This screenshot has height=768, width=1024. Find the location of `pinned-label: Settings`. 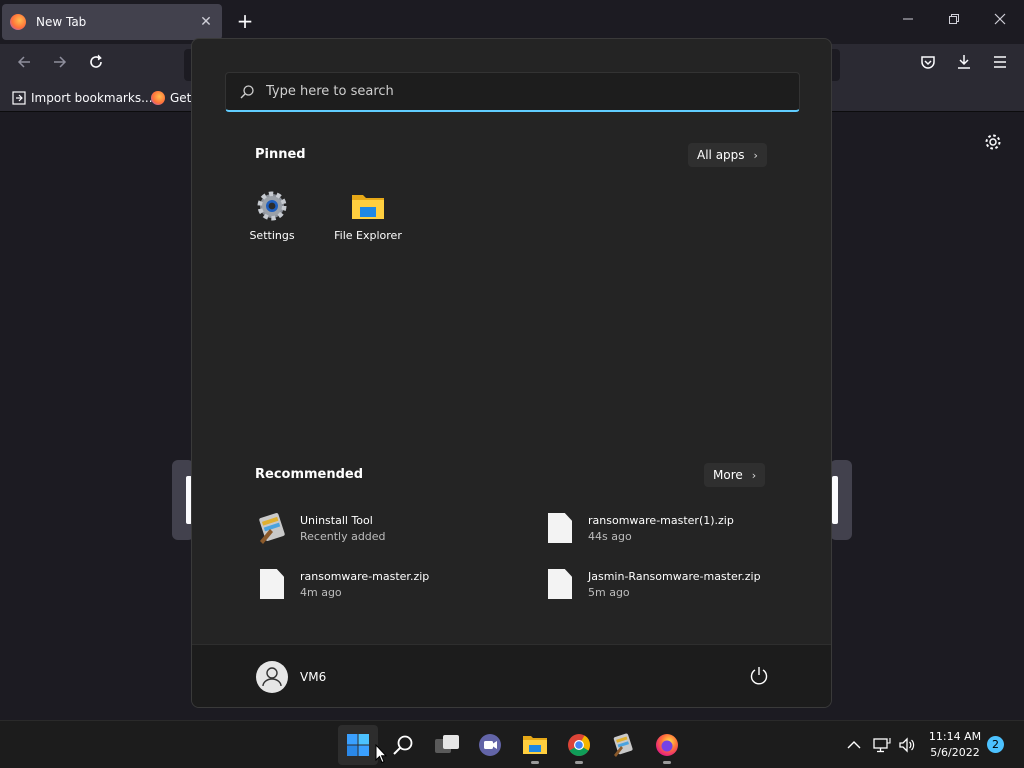

pinned-label: Settings is located at coordinates (272, 235).